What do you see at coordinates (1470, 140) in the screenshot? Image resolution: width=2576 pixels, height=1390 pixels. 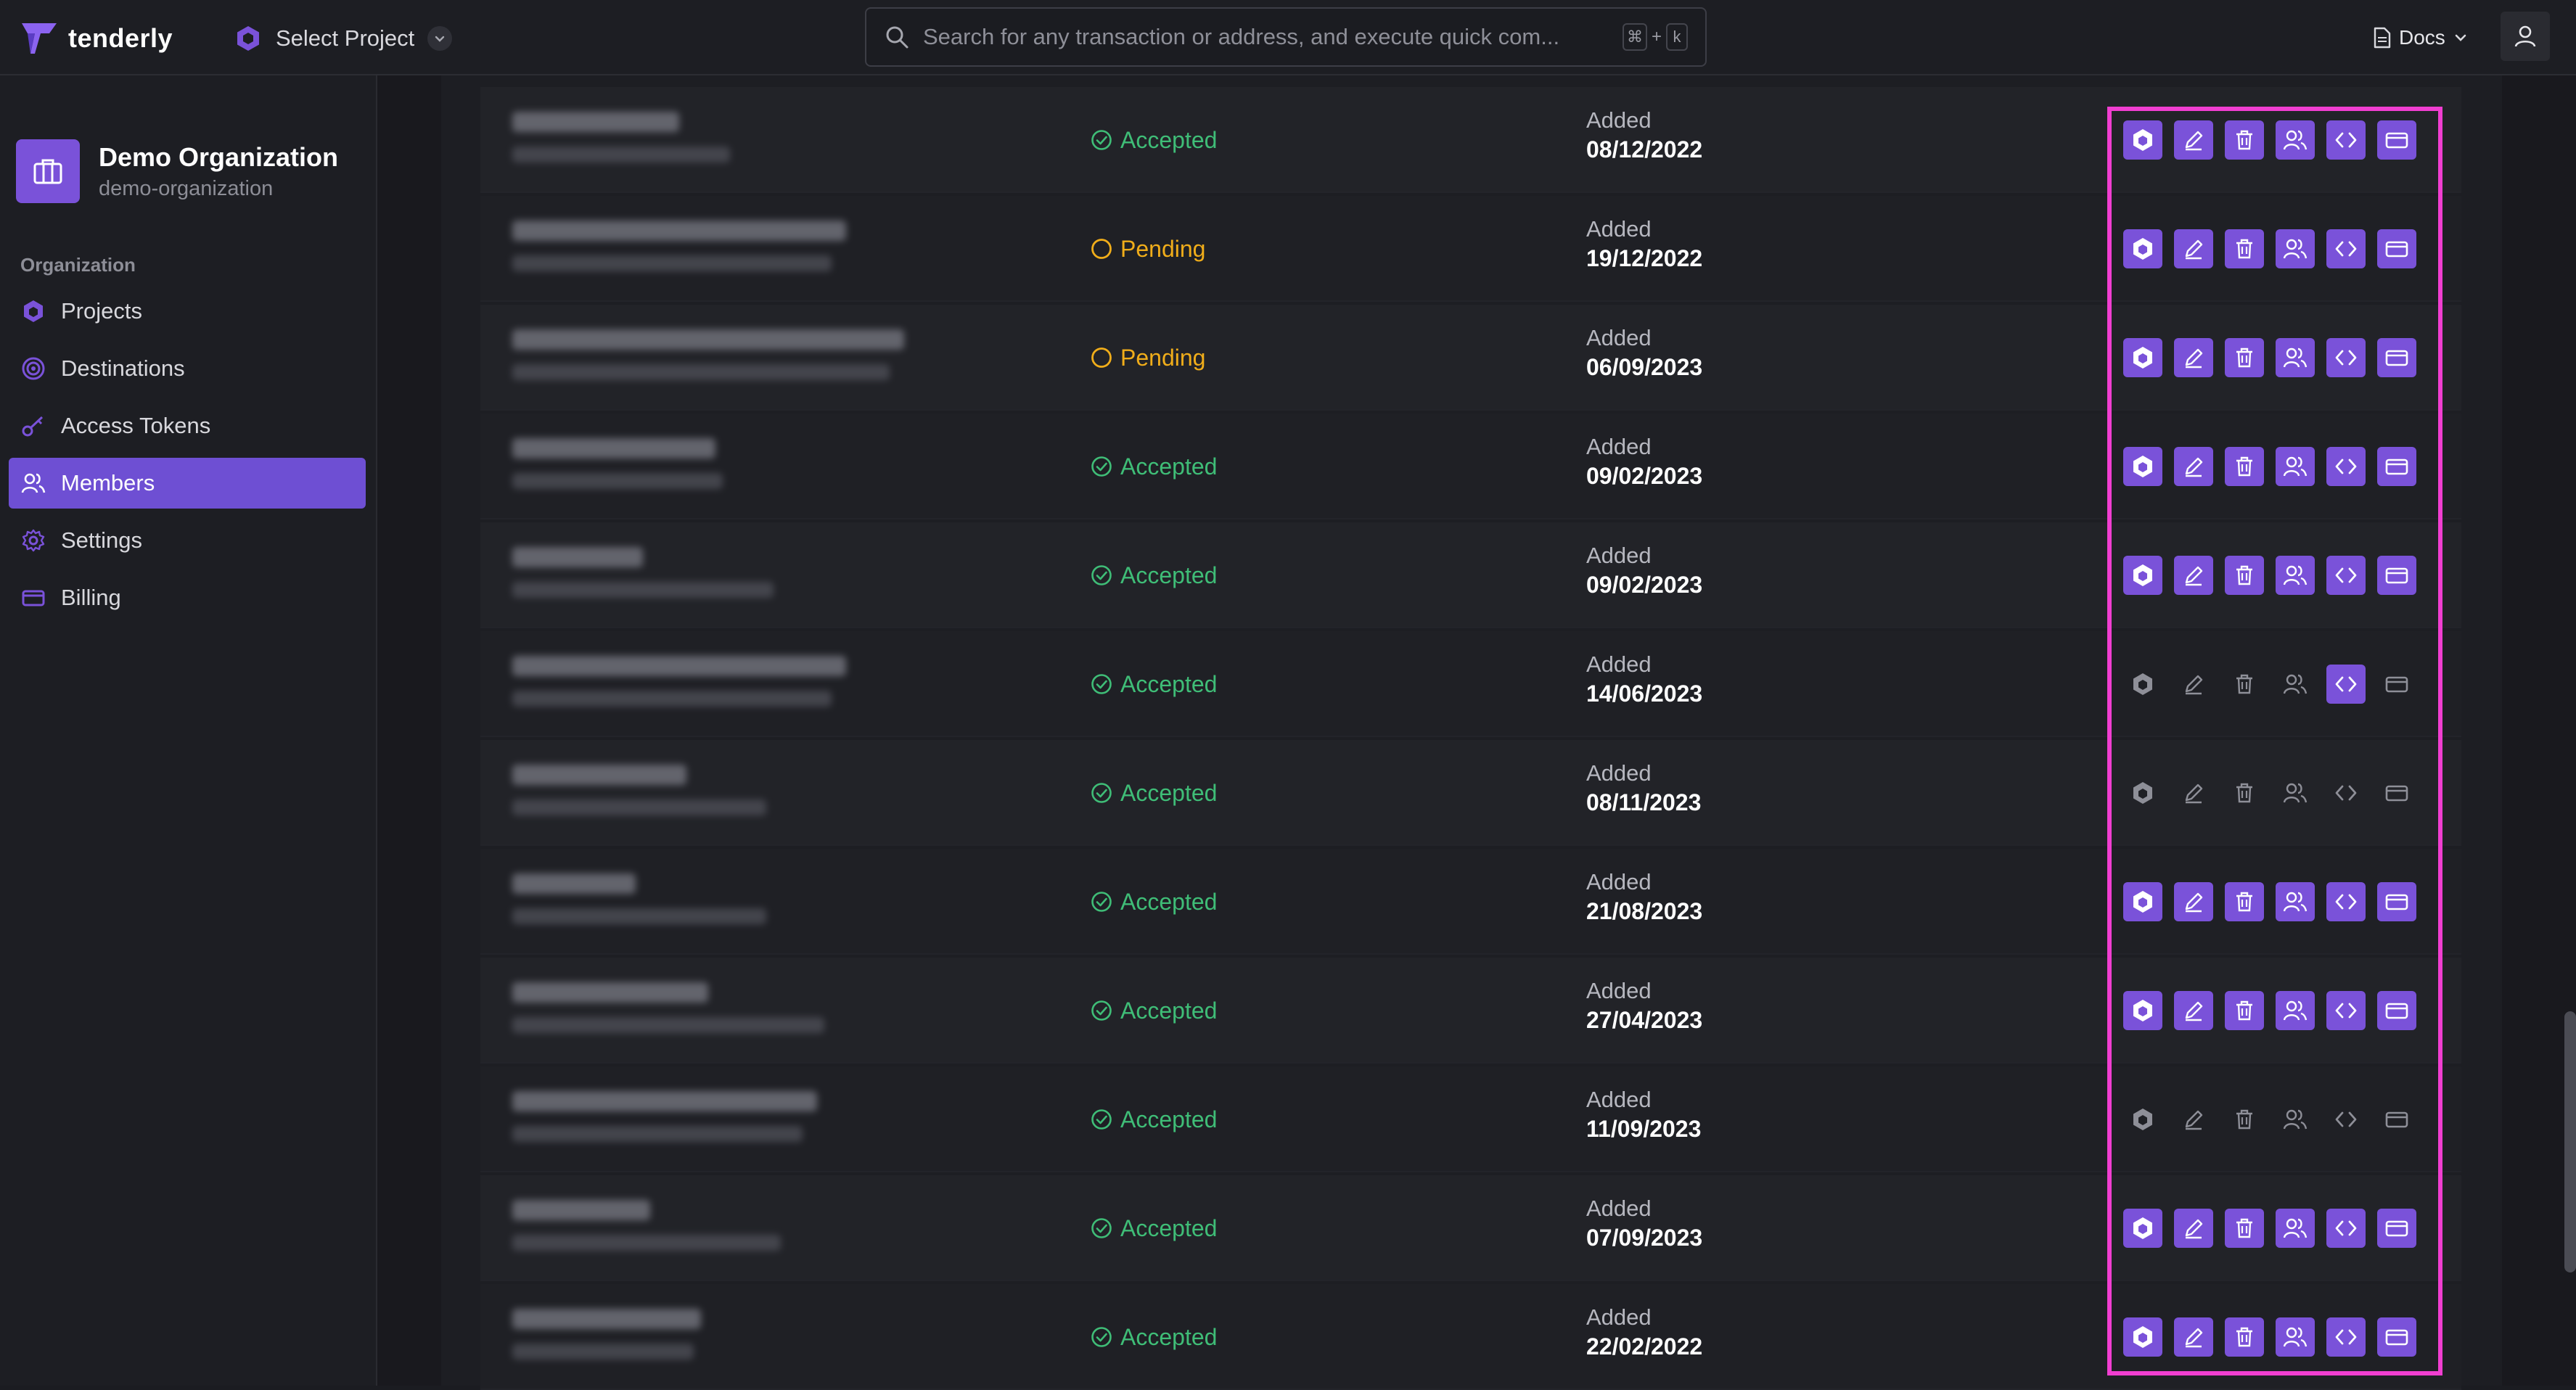 I see `table-row: Accepted Added 08/12/2022` at bounding box center [1470, 140].